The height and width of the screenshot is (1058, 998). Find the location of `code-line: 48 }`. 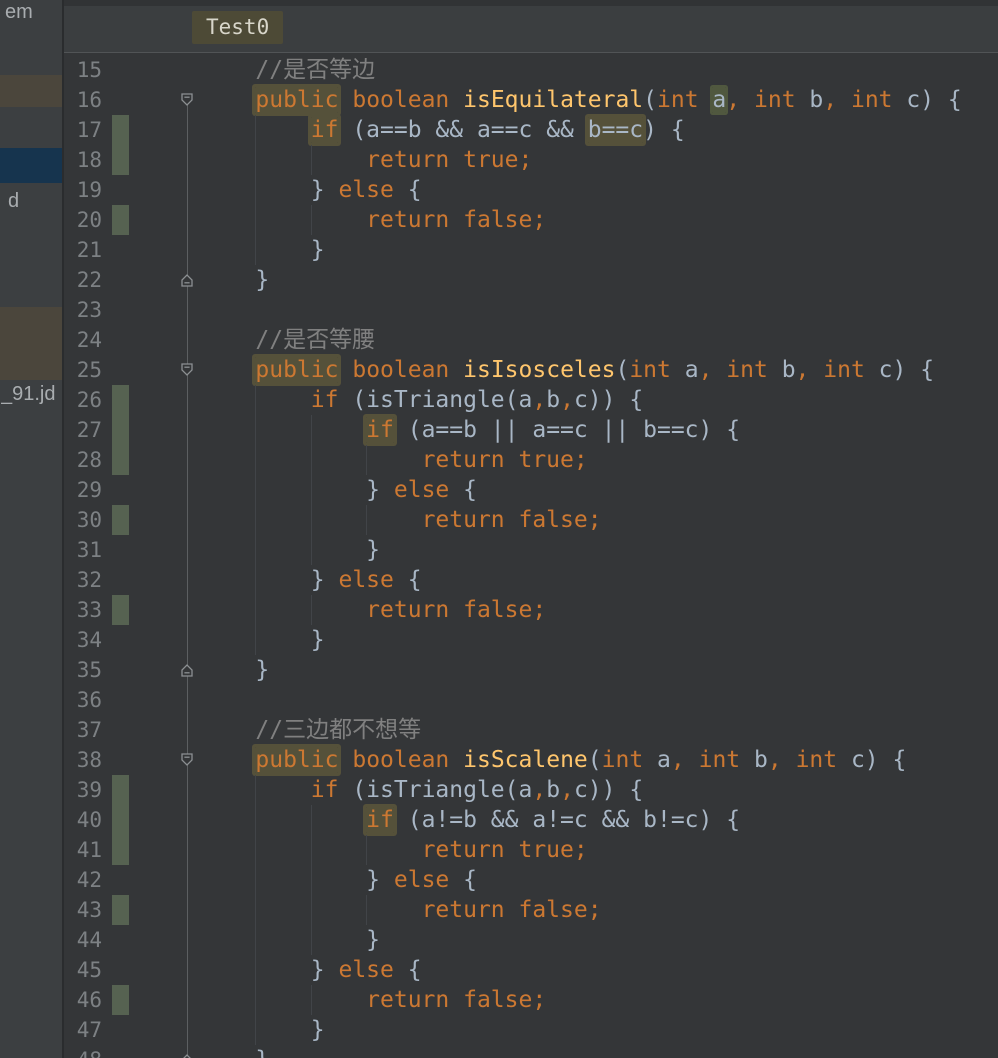

code-line: 48 } is located at coordinates (531, 1051).